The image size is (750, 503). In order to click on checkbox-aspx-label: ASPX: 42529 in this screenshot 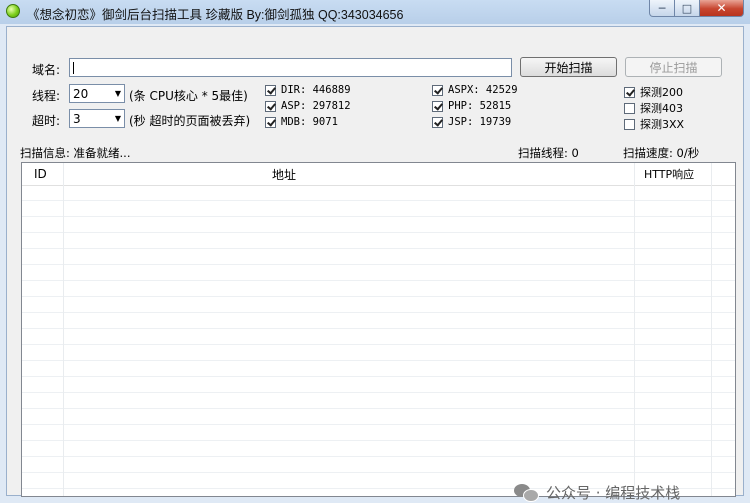, I will do `click(483, 90)`.